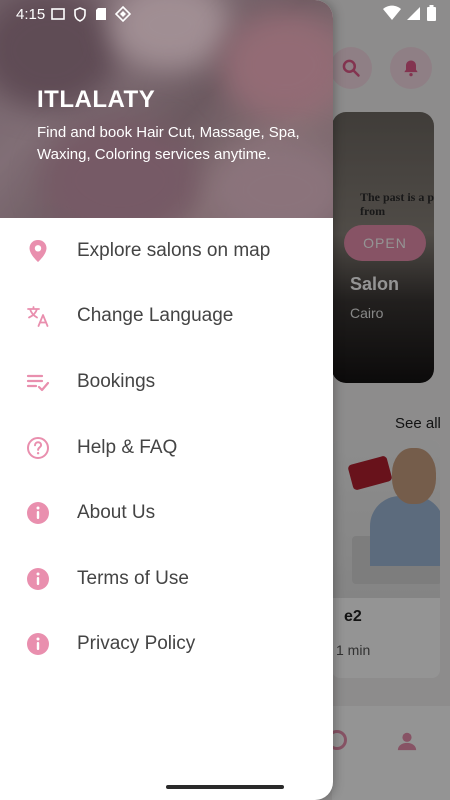  I want to click on status-bar: 4:15, so click(225, 14).